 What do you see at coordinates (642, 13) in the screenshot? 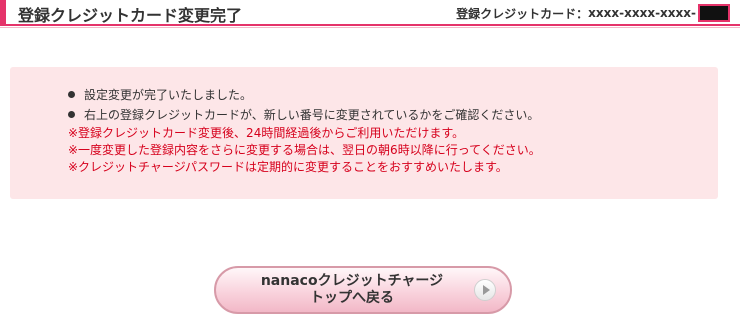
I see `card-number: xxxx-xxxx-xxxx-` at bounding box center [642, 13].